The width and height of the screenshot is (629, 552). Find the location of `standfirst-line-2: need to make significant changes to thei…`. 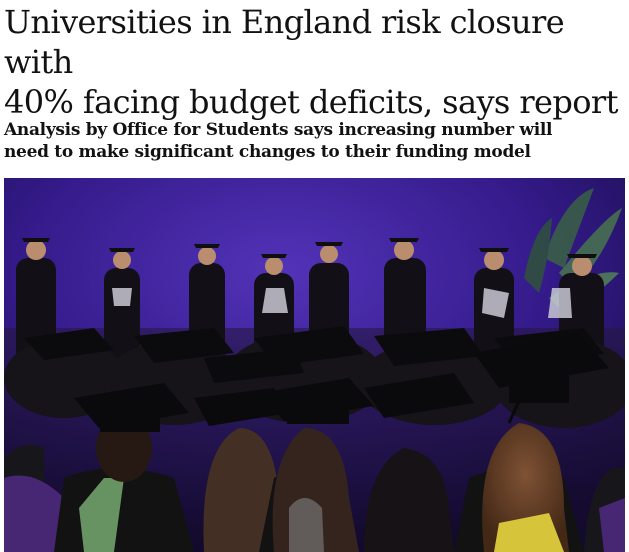

standfirst-line-2: need to make significant changes to thei… is located at coordinates (267, 152).